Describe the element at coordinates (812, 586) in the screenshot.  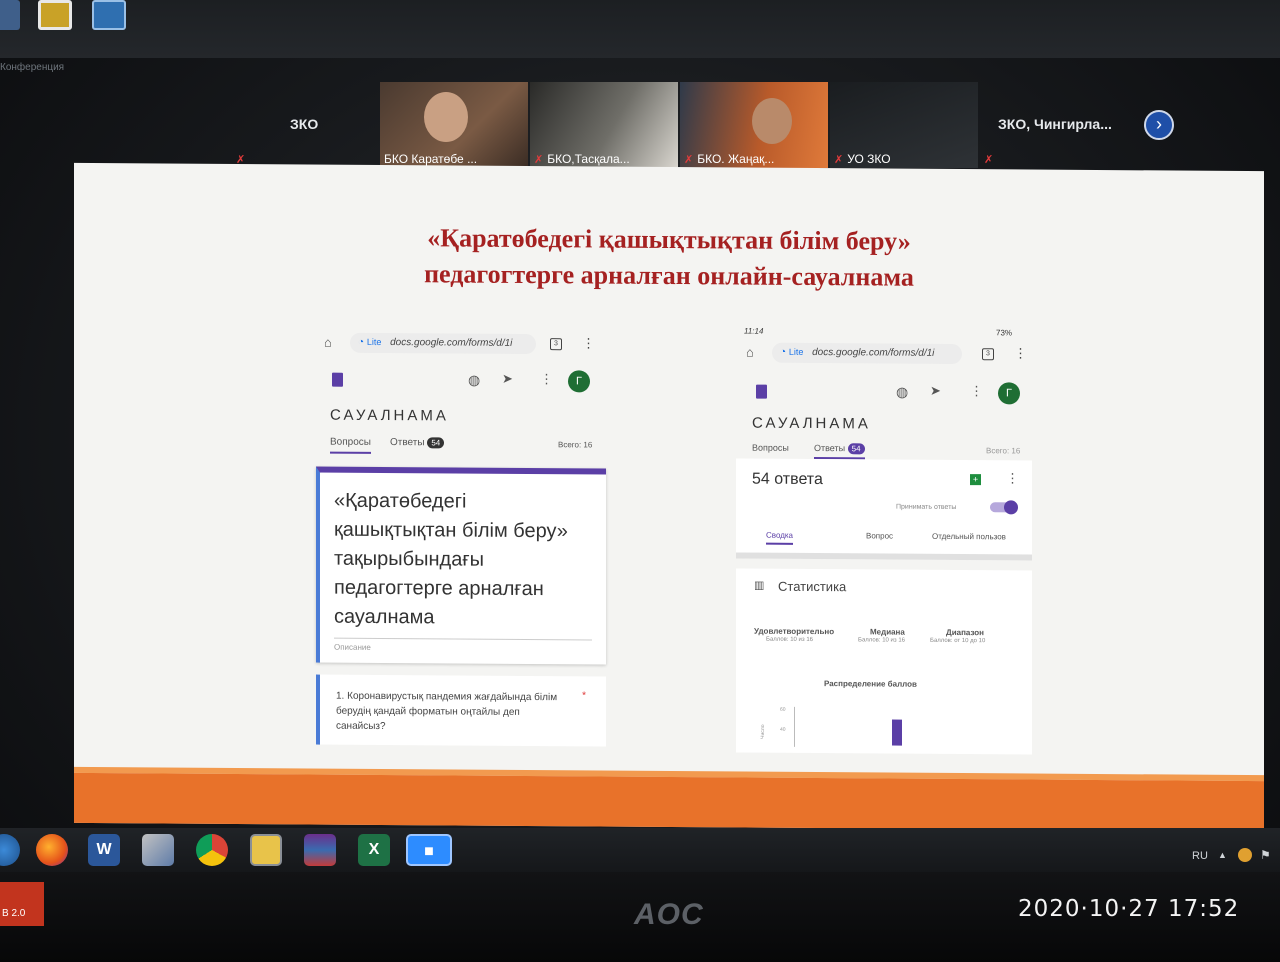
I see `statistics-title: Статистика` at that location.